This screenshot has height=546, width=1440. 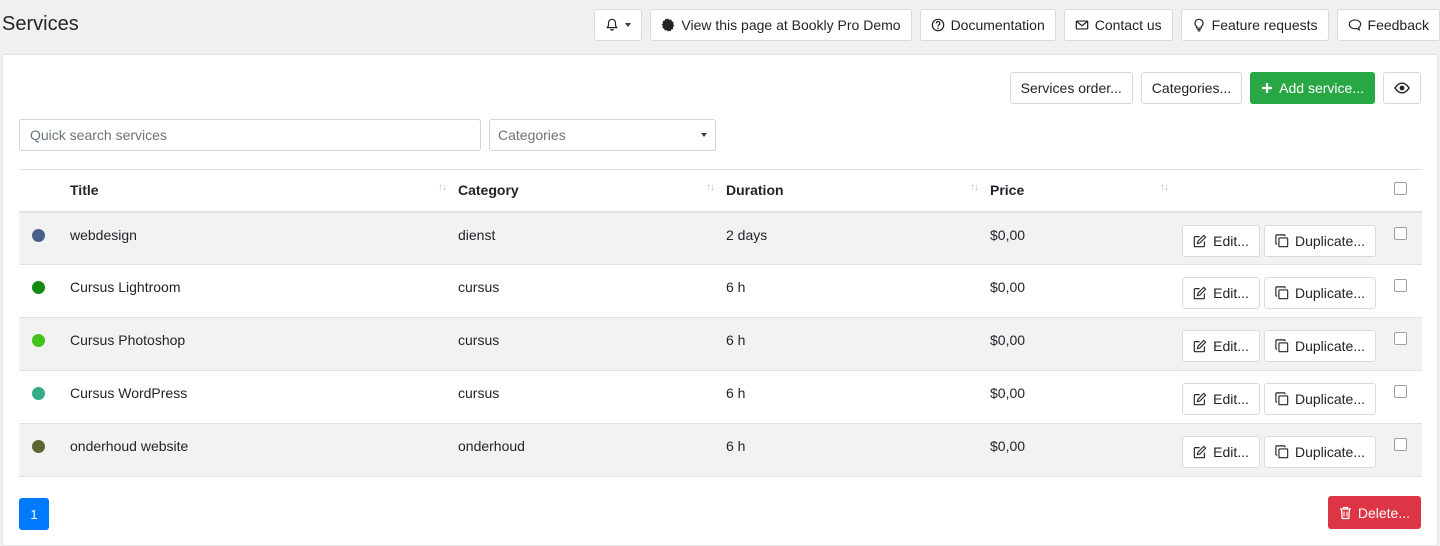 I want to click on service-category: onderhoud, so click(x=491, y=446).